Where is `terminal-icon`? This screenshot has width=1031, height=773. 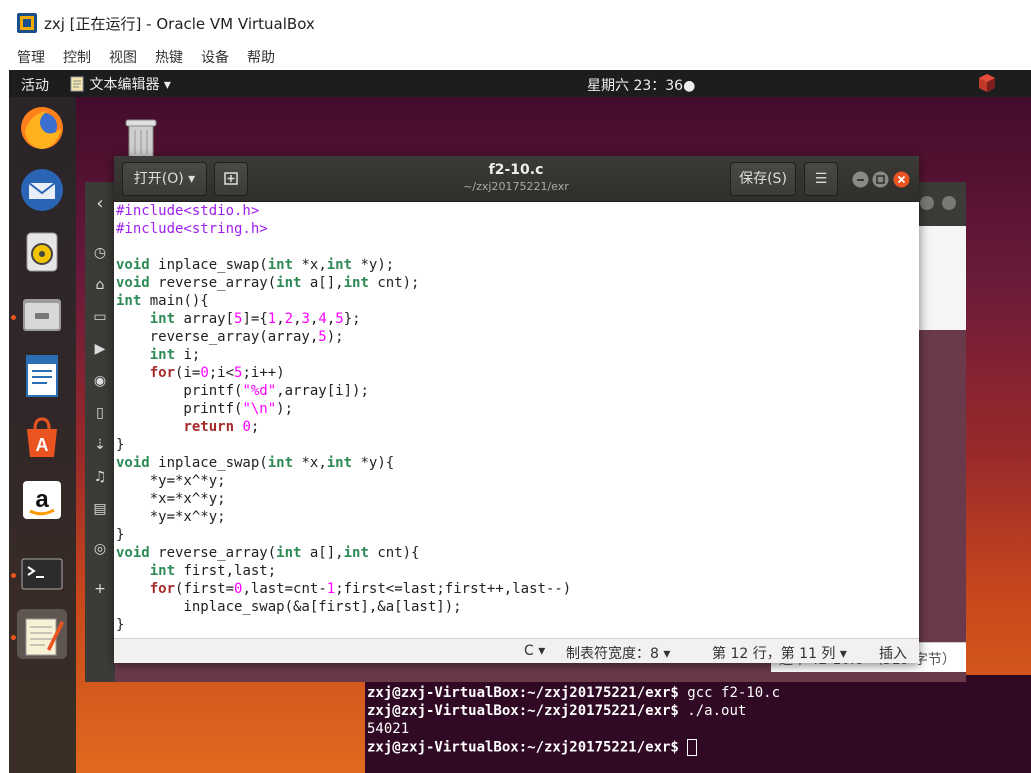 terminal-icon is located at coordinates (42, 574).